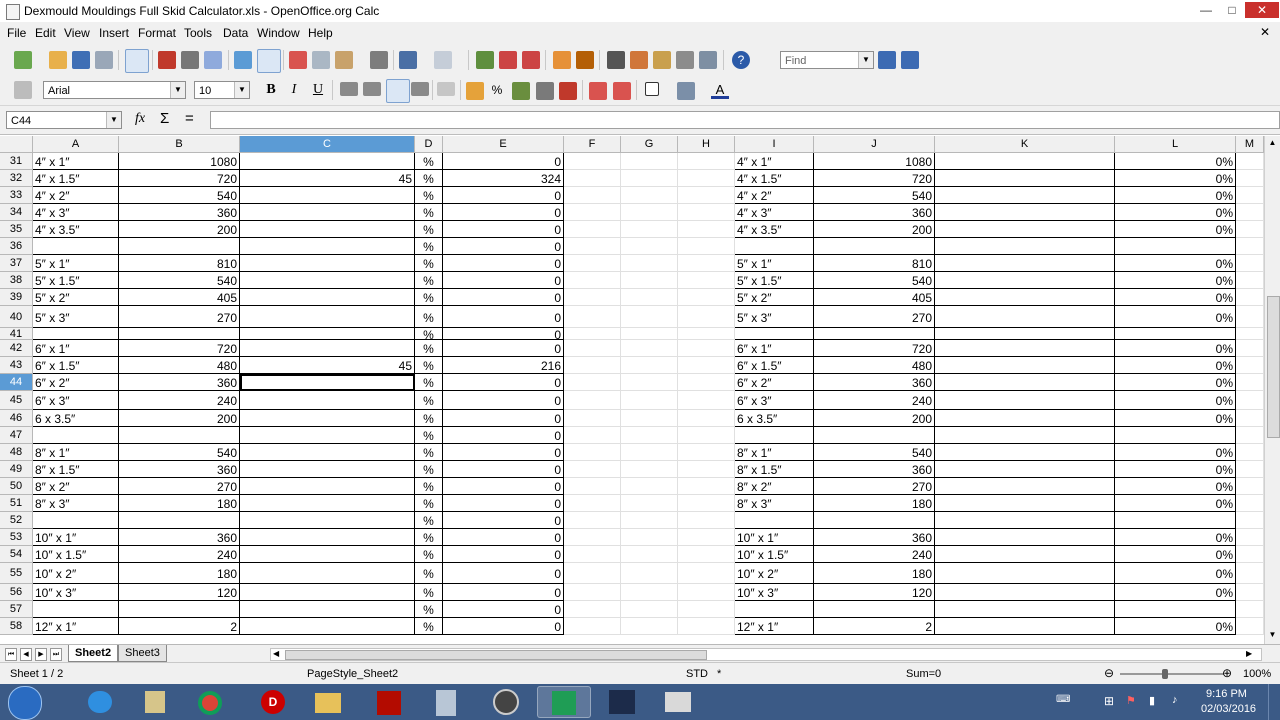 Image resolution: width=1280 pixels, height=720 pixels. I want to click on cell-l46: 0%, so click(1175, 418).